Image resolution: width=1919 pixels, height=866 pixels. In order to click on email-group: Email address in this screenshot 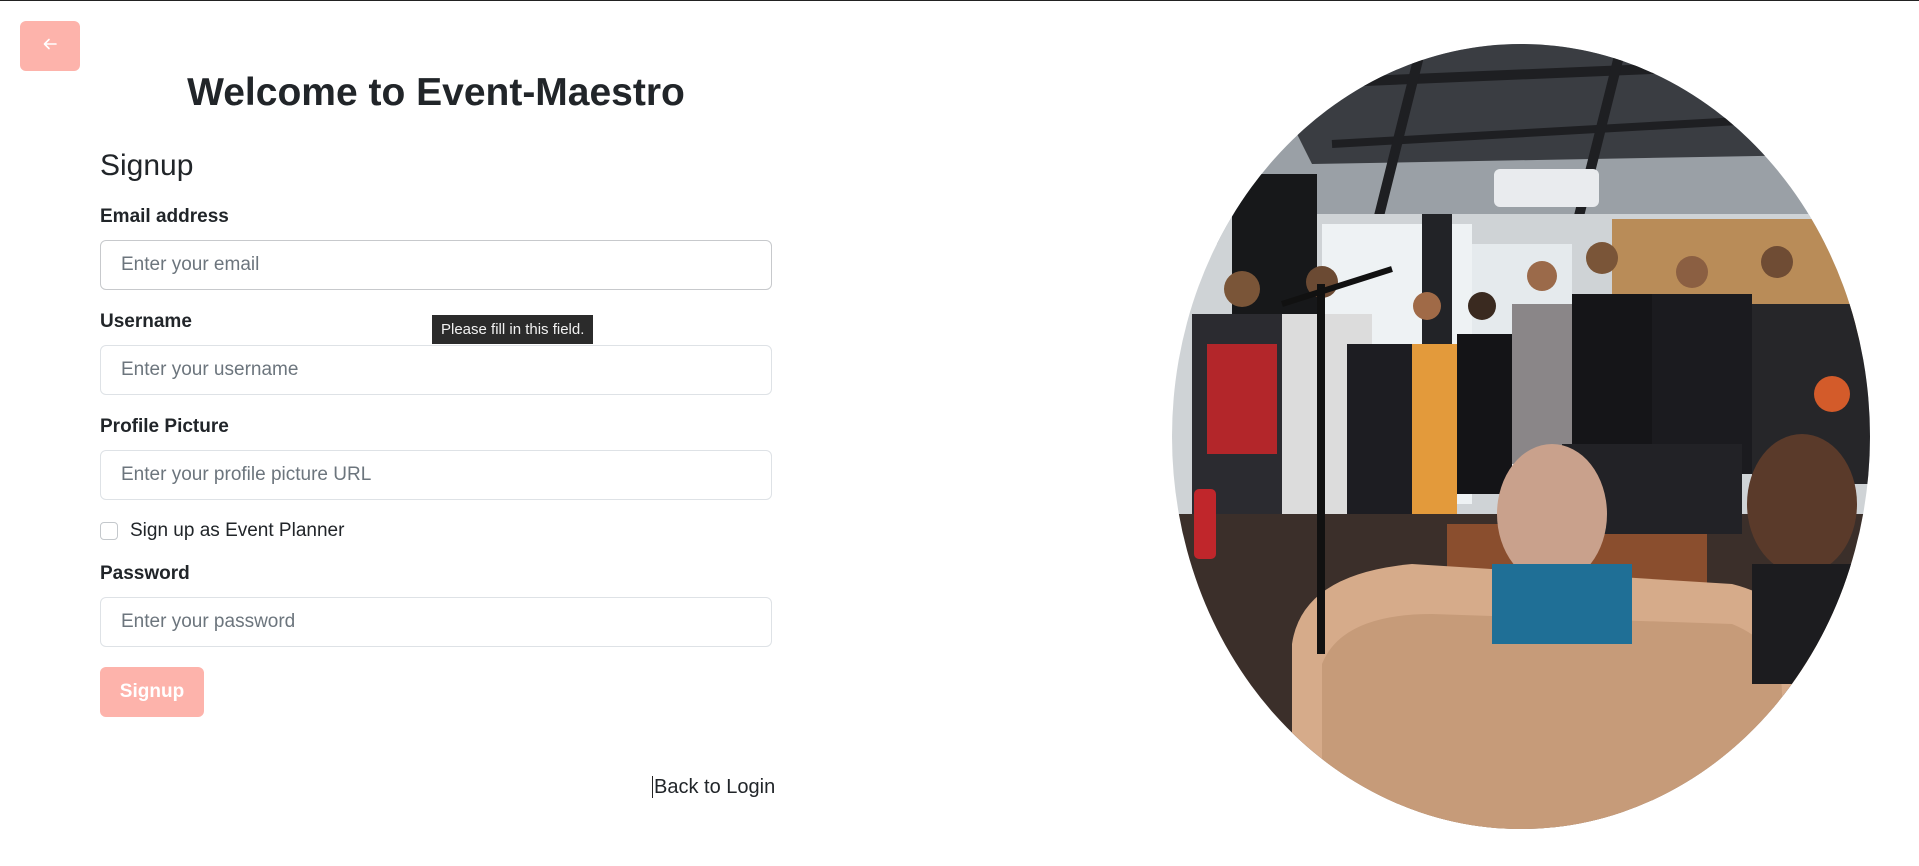, I will do `click(436, 248)`.